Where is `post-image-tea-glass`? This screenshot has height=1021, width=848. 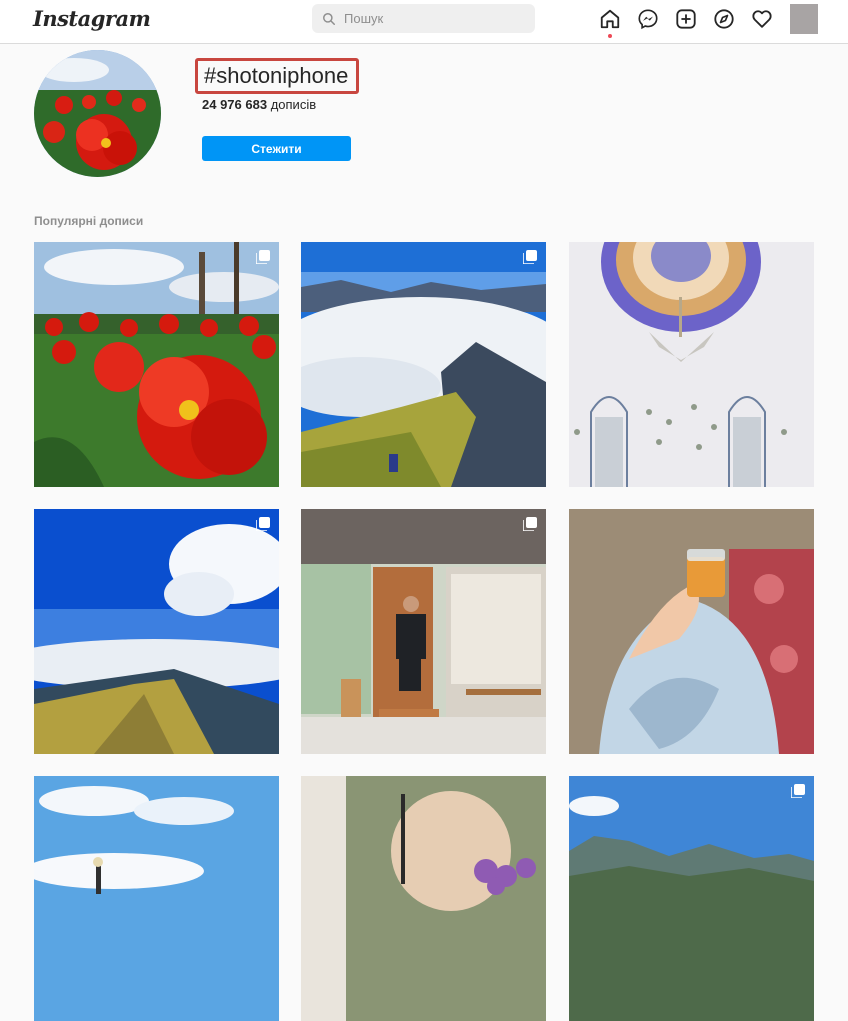
post-image-tea-glass is located at coordinates (691, 631).